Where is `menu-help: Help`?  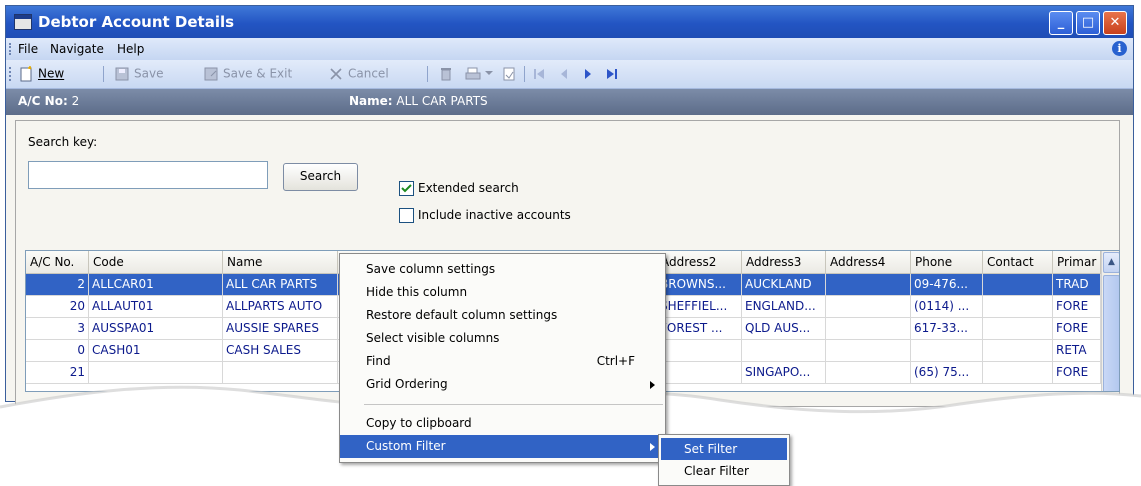 menu-help: Help is located at coordinates (130, 49).